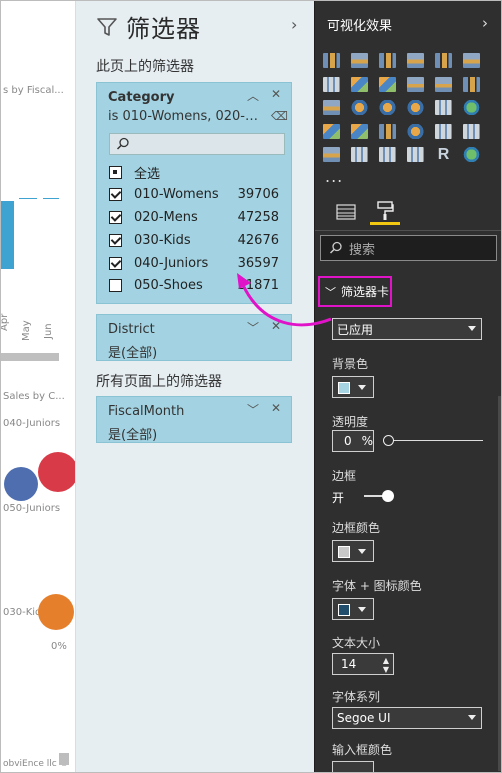 This screenshot has width=502, height=773. I want to click on axis-label-jun: Jun, so click(48, 331).